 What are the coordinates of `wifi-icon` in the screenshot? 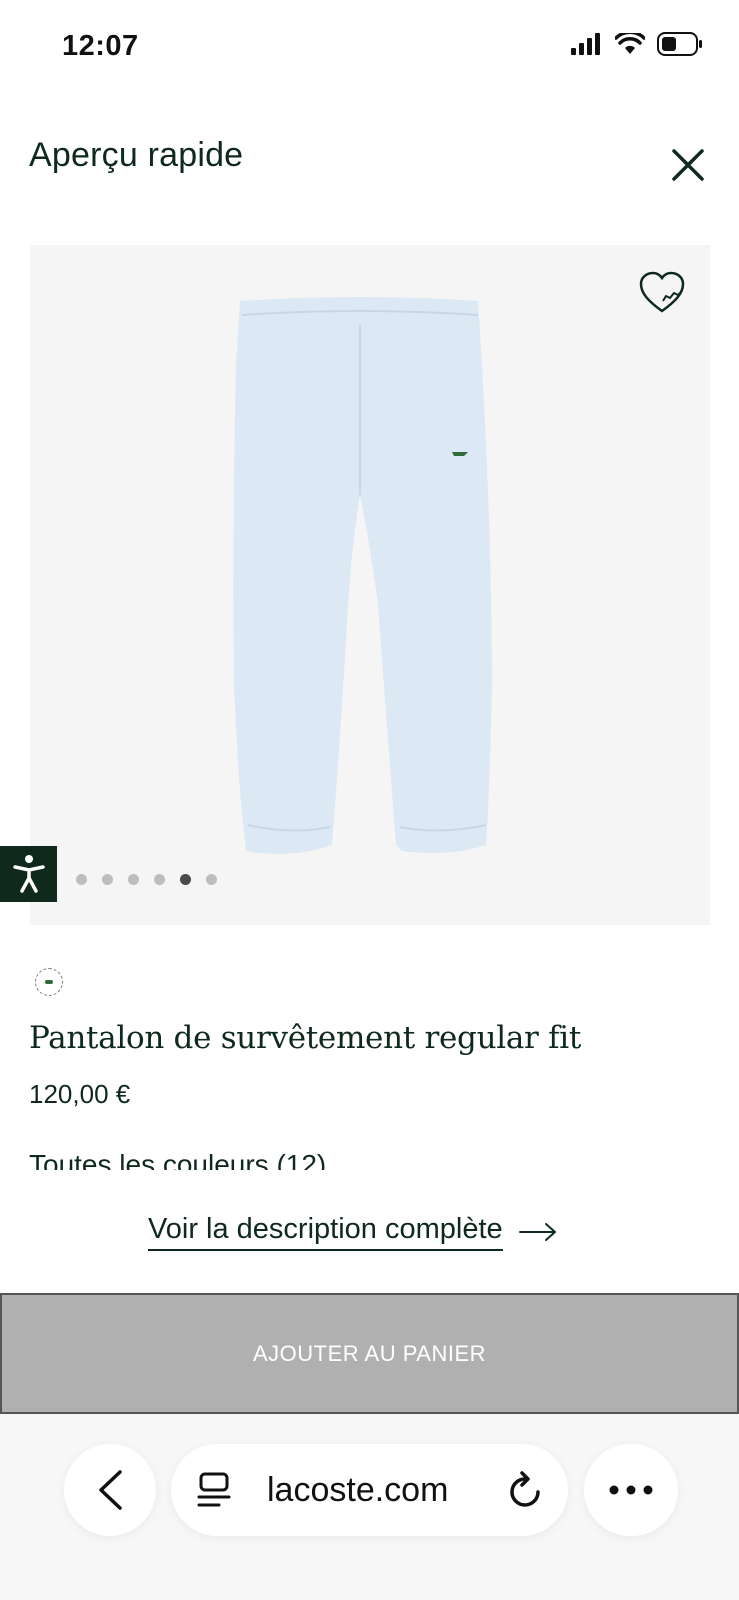 It's located at (630, 43).